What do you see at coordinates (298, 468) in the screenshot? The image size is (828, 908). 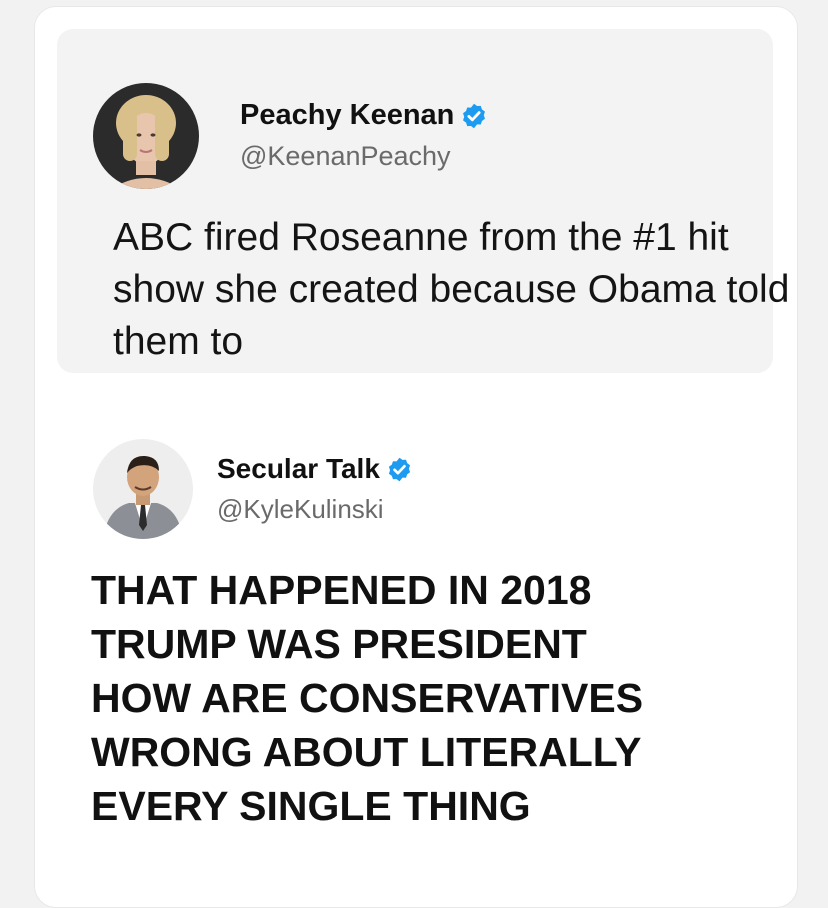 I see `author-name-text: Secular Talk` at bounding box center [298, 468].